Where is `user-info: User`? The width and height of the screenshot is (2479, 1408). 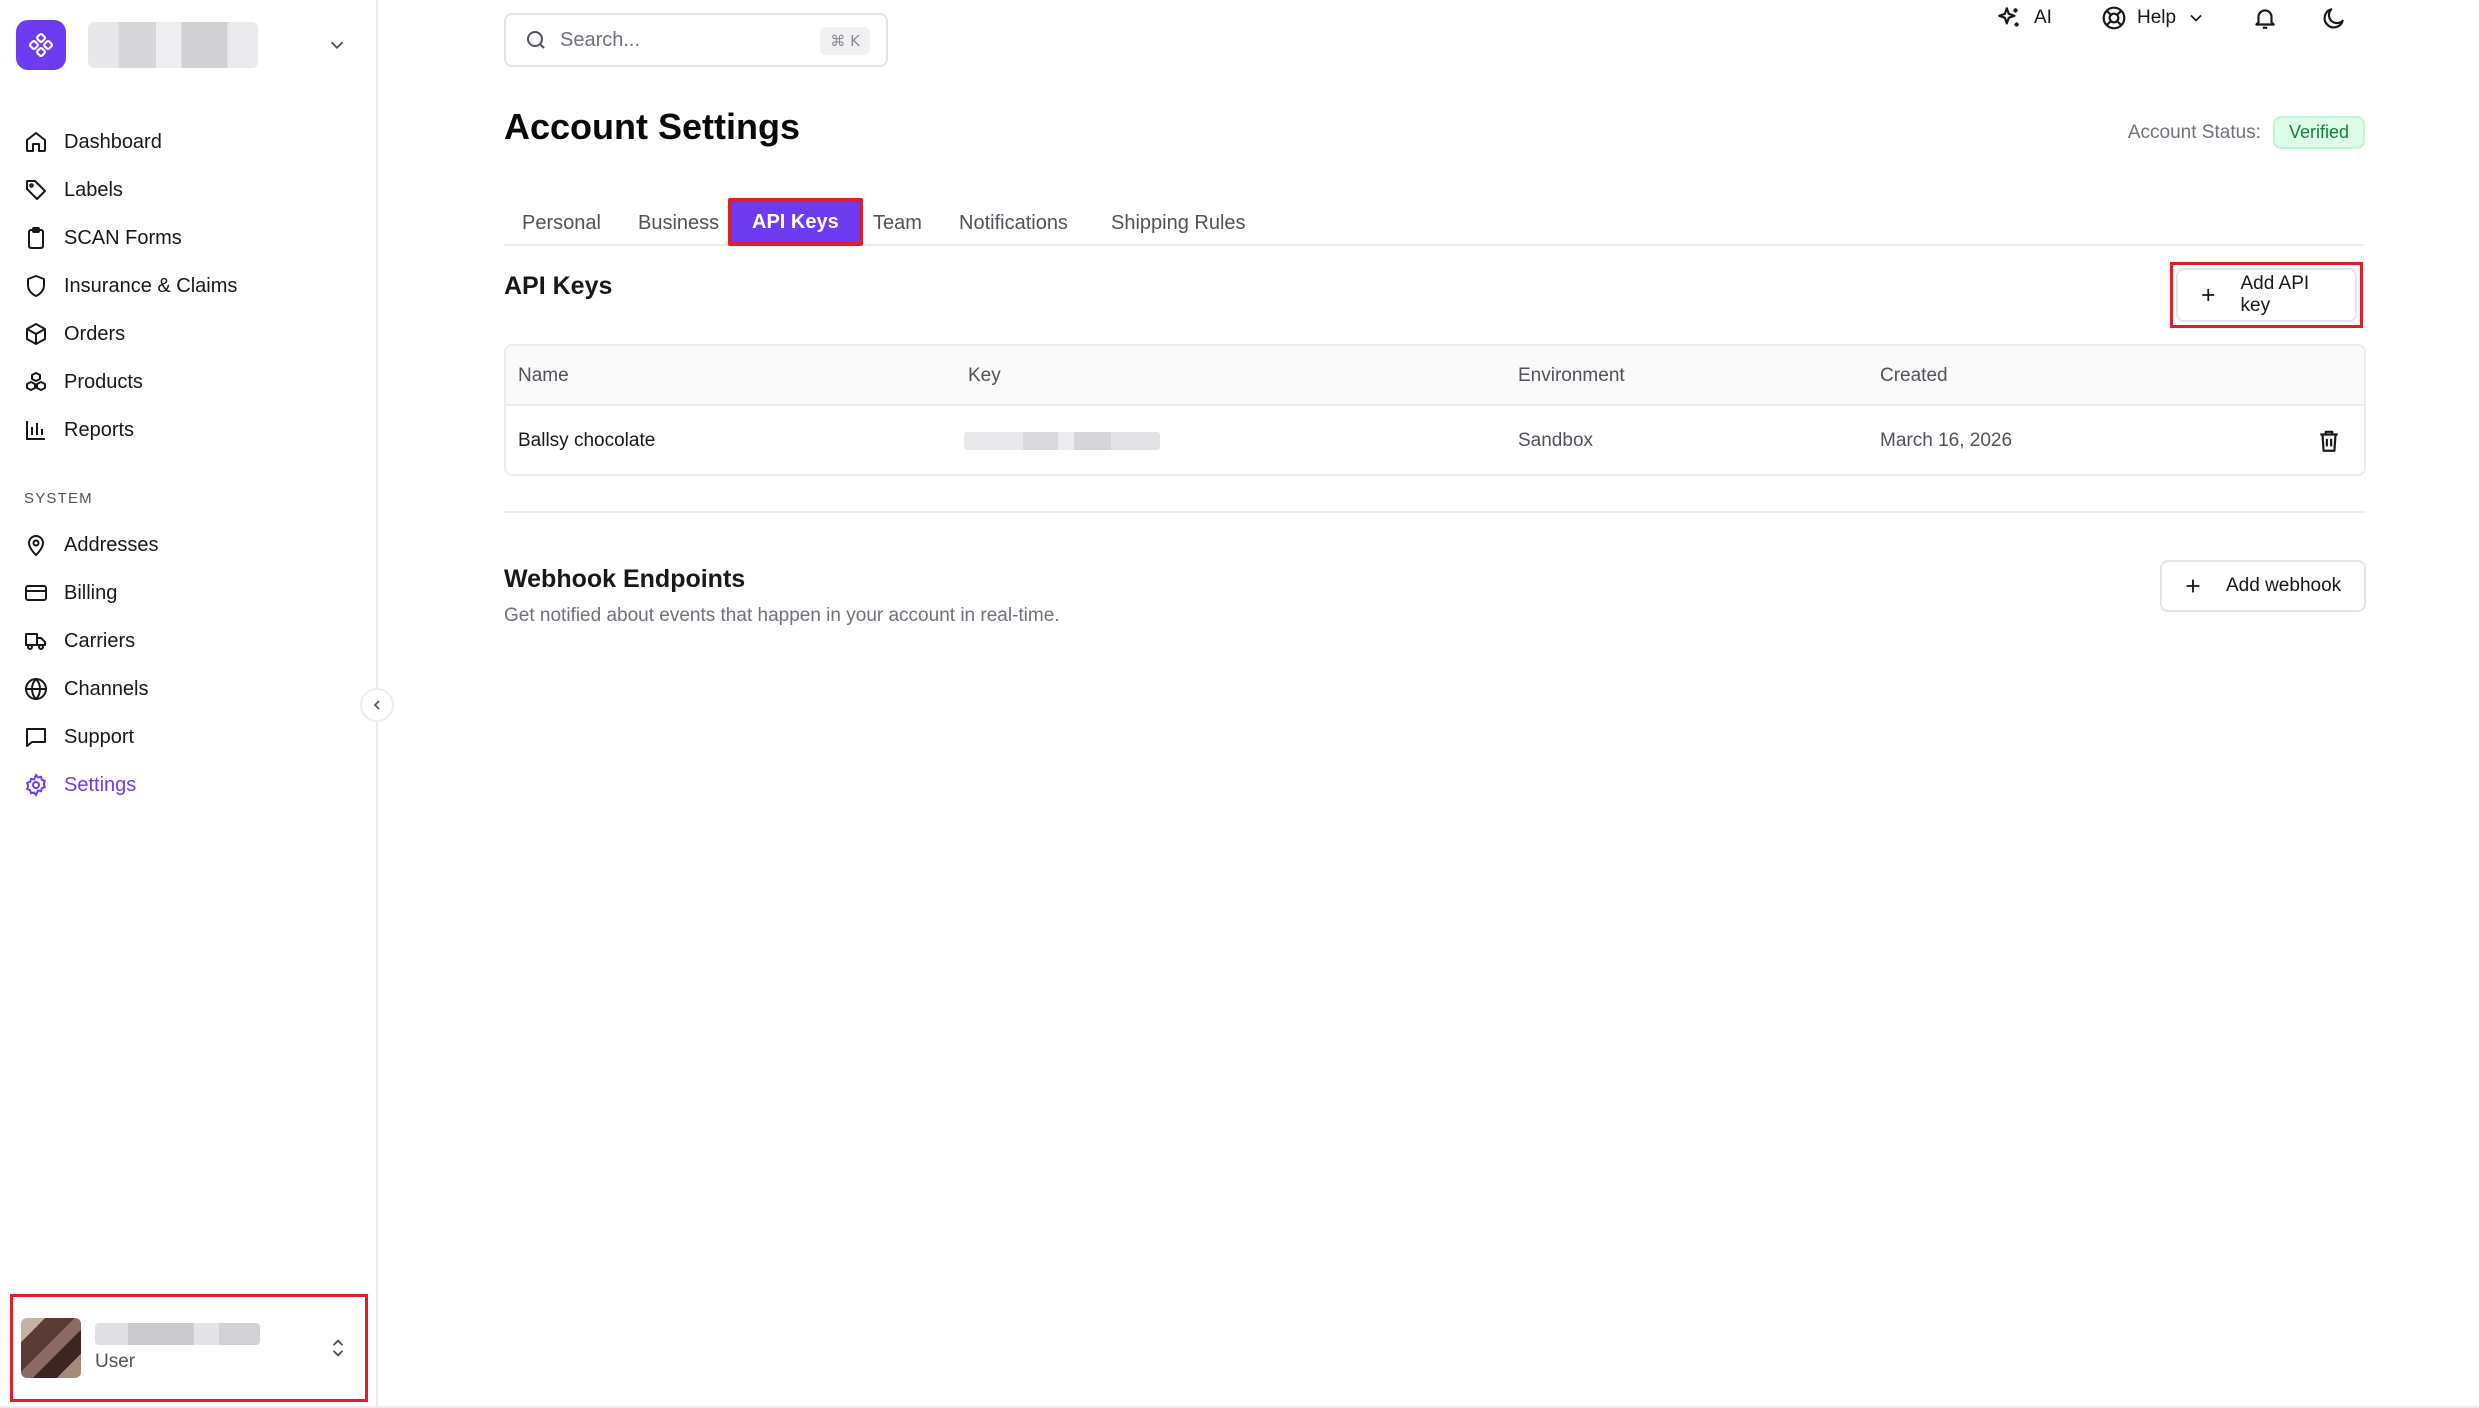 user-info: User is located at coordinates (177, 1348).